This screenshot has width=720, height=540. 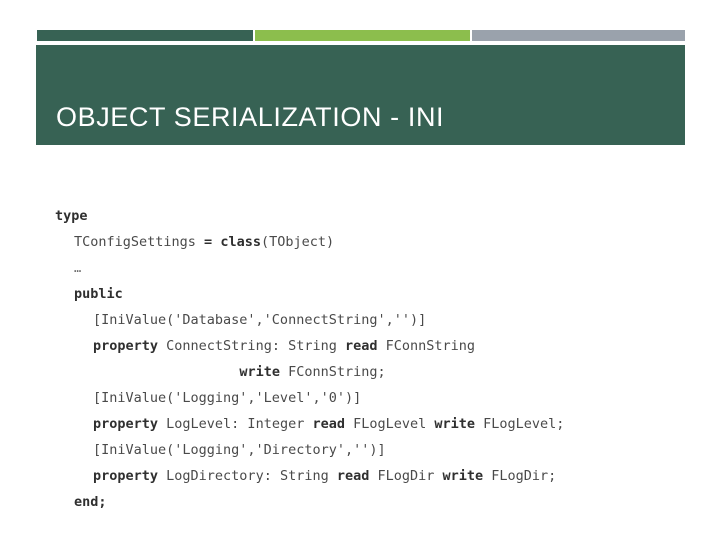 What do you see at coordinates (212, 242) in the screenshot?
I see `code-keyword: =` at bounding box center [212, 242].